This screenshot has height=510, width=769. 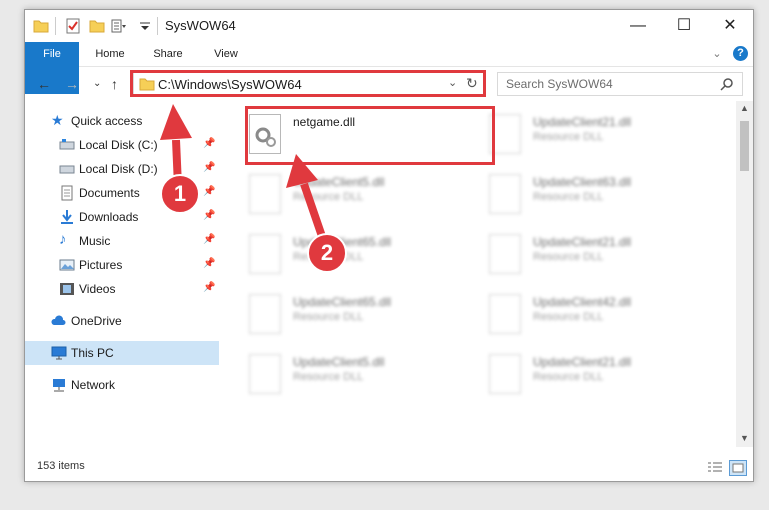 I want to click on step-1-badge: 1, so click(x=180, y=194).